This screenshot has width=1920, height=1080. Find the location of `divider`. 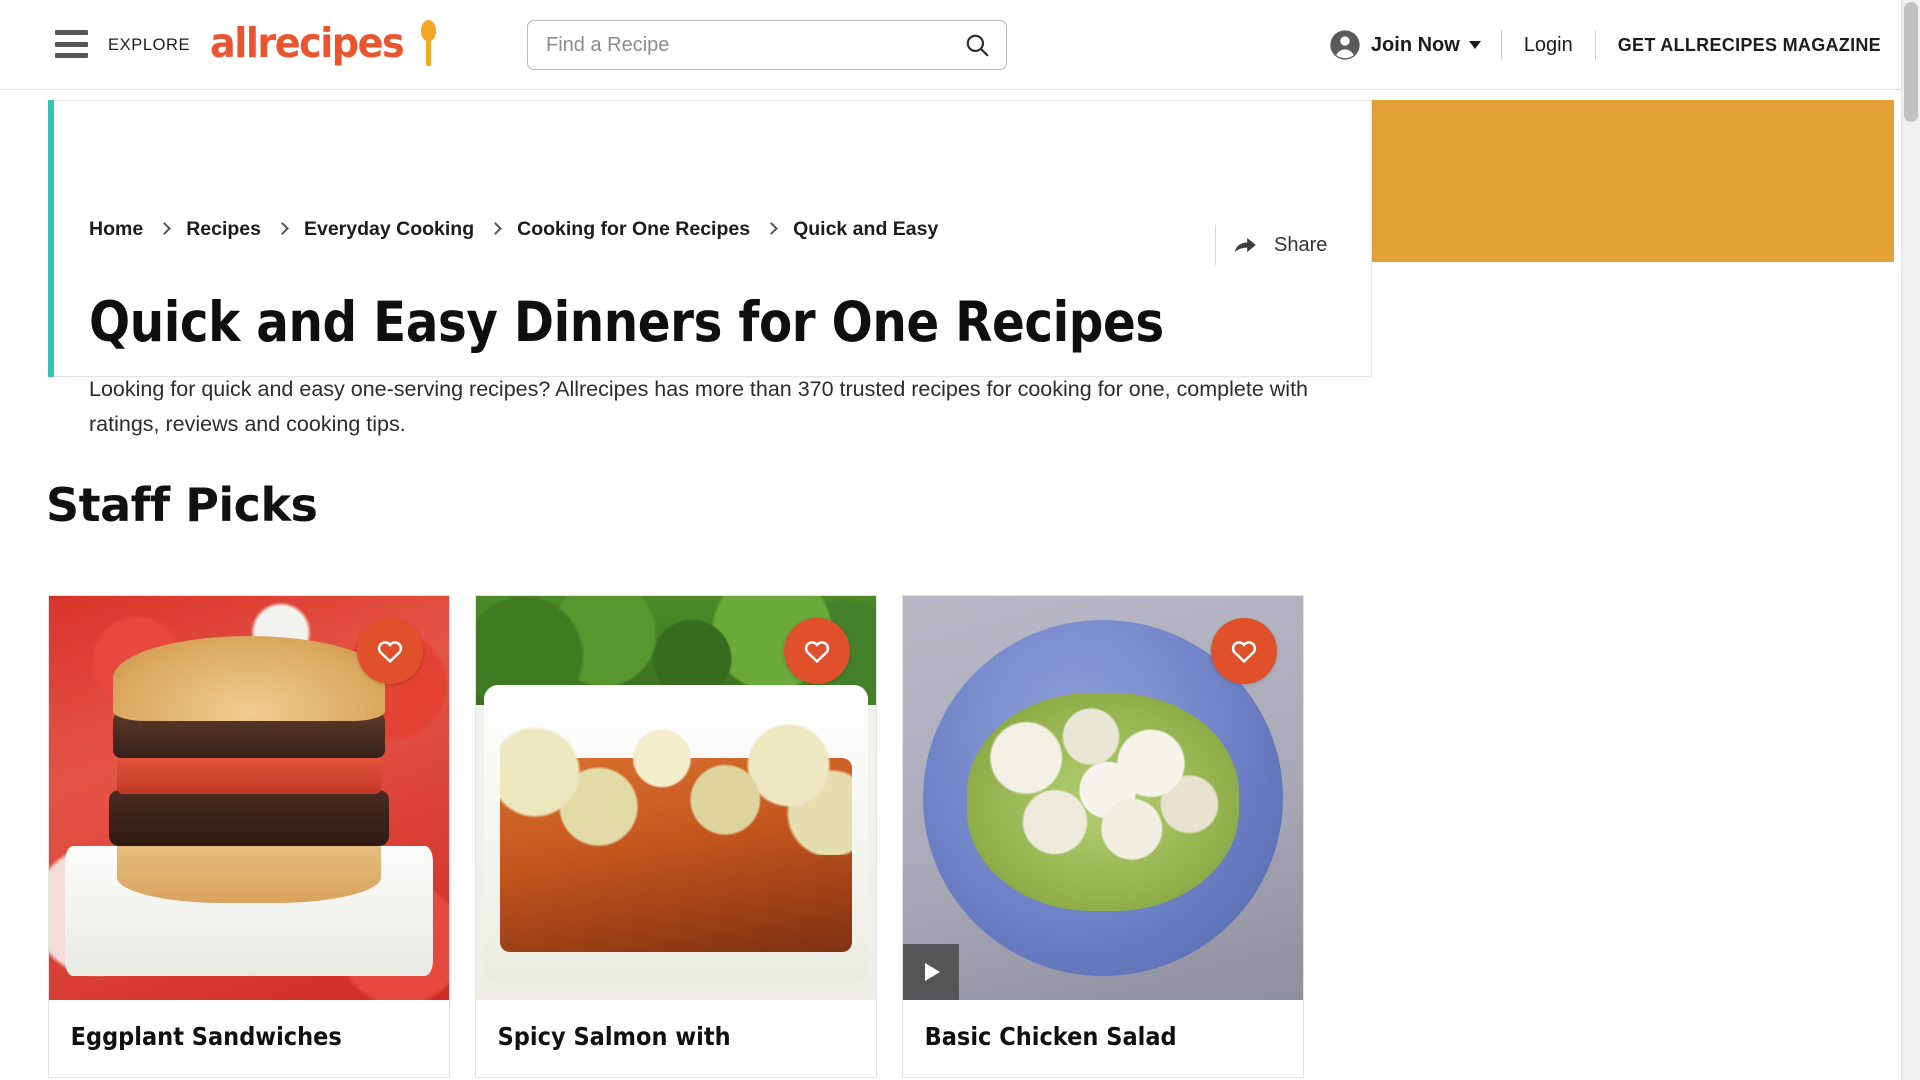

divider is located at coordinates (1215, 245).